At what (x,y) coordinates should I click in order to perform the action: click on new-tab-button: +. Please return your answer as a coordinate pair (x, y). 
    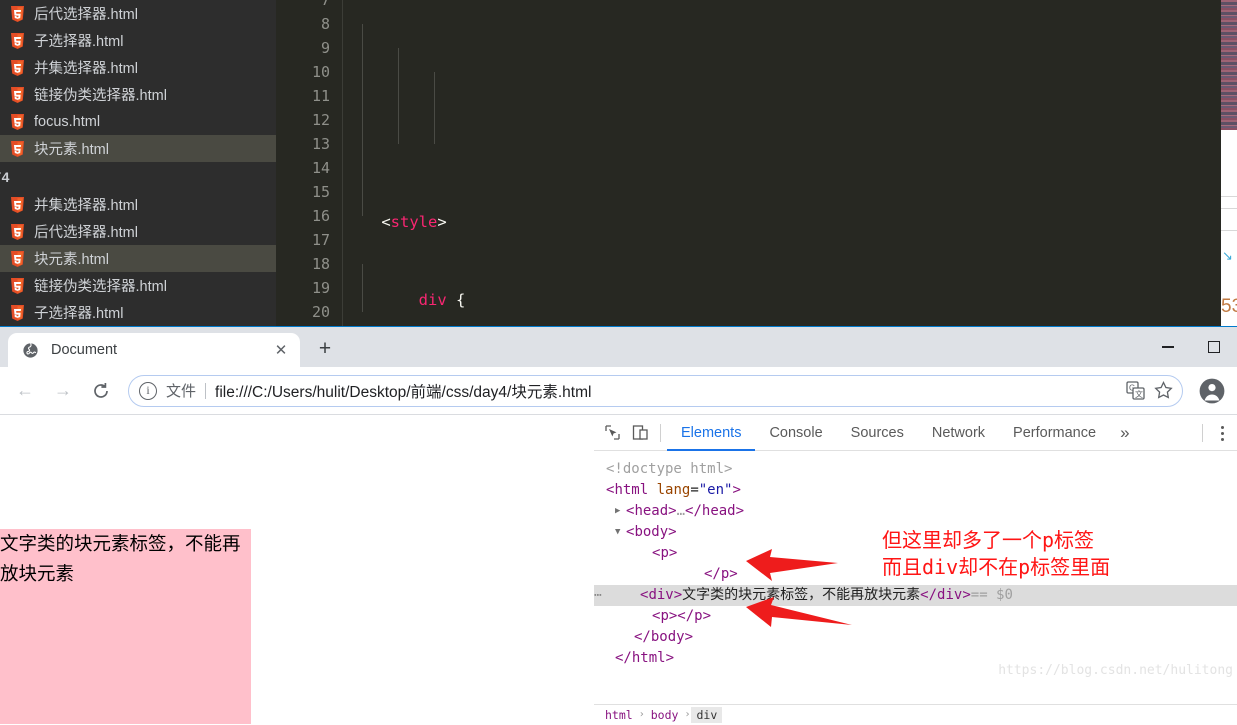
    Looking at the image, I should click on (325, 349).